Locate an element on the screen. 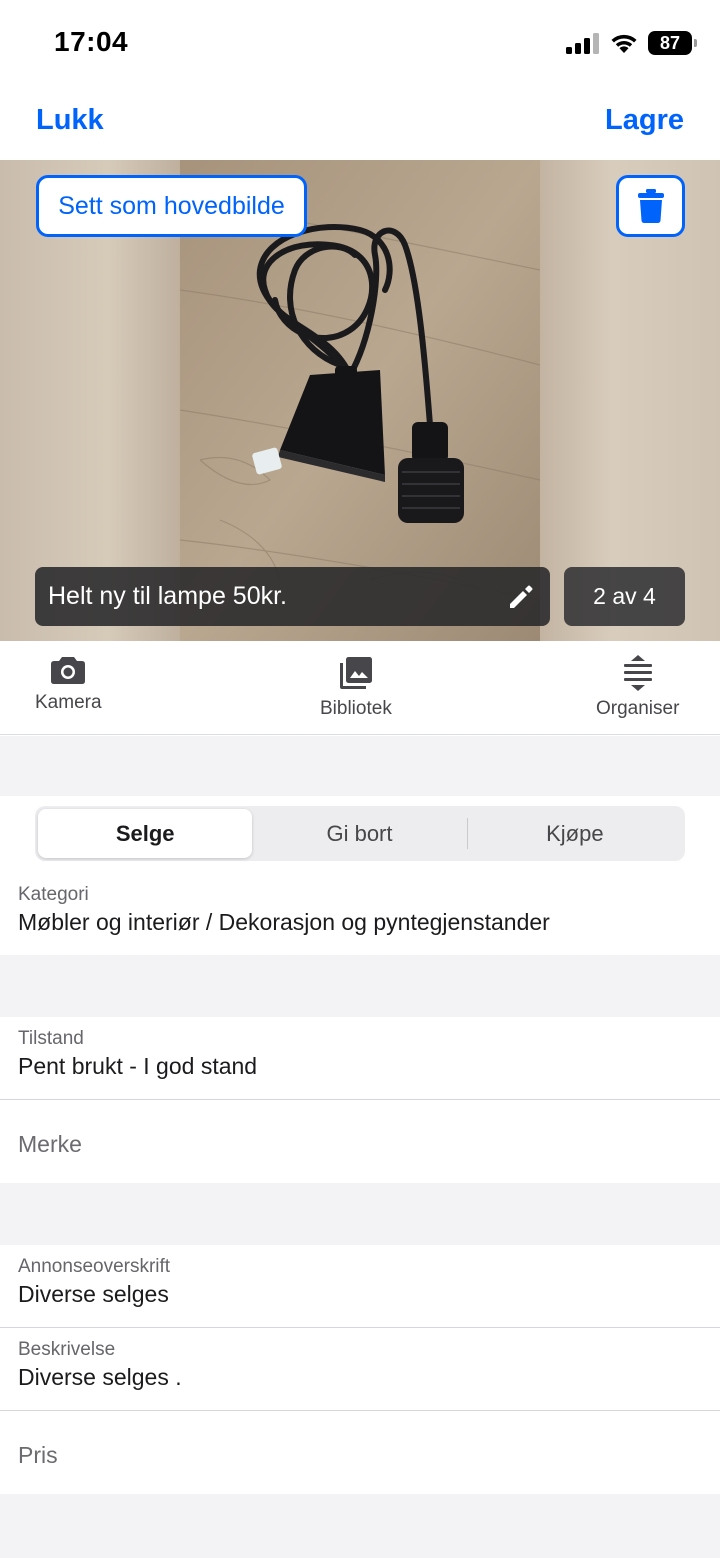 This screenshot has height=1558, width=720. brand-field: Merke is located at coordinates (360, 1142).